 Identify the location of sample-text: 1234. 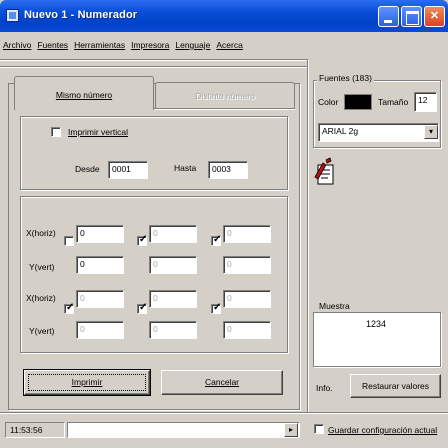
(376, 324).